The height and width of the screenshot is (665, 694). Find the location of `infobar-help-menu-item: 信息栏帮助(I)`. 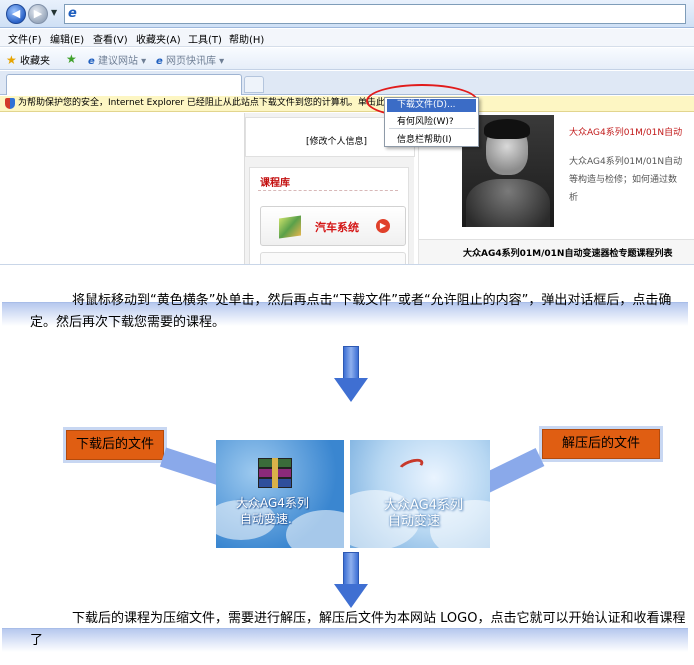

infobar-help-menu-item: 信息栏帮助(I) is located at coordinates (424, 138).